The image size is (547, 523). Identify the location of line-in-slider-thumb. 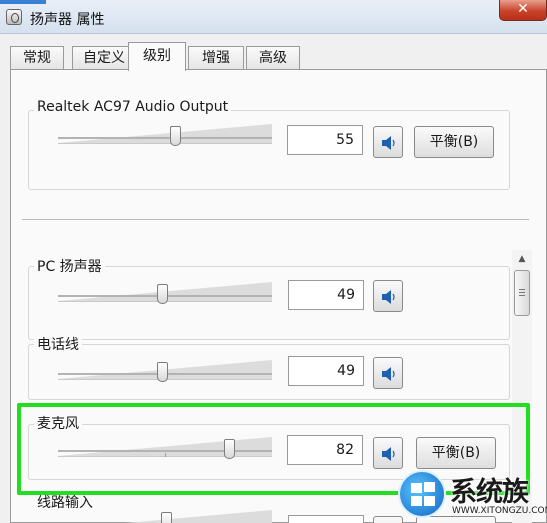
(166, 517).